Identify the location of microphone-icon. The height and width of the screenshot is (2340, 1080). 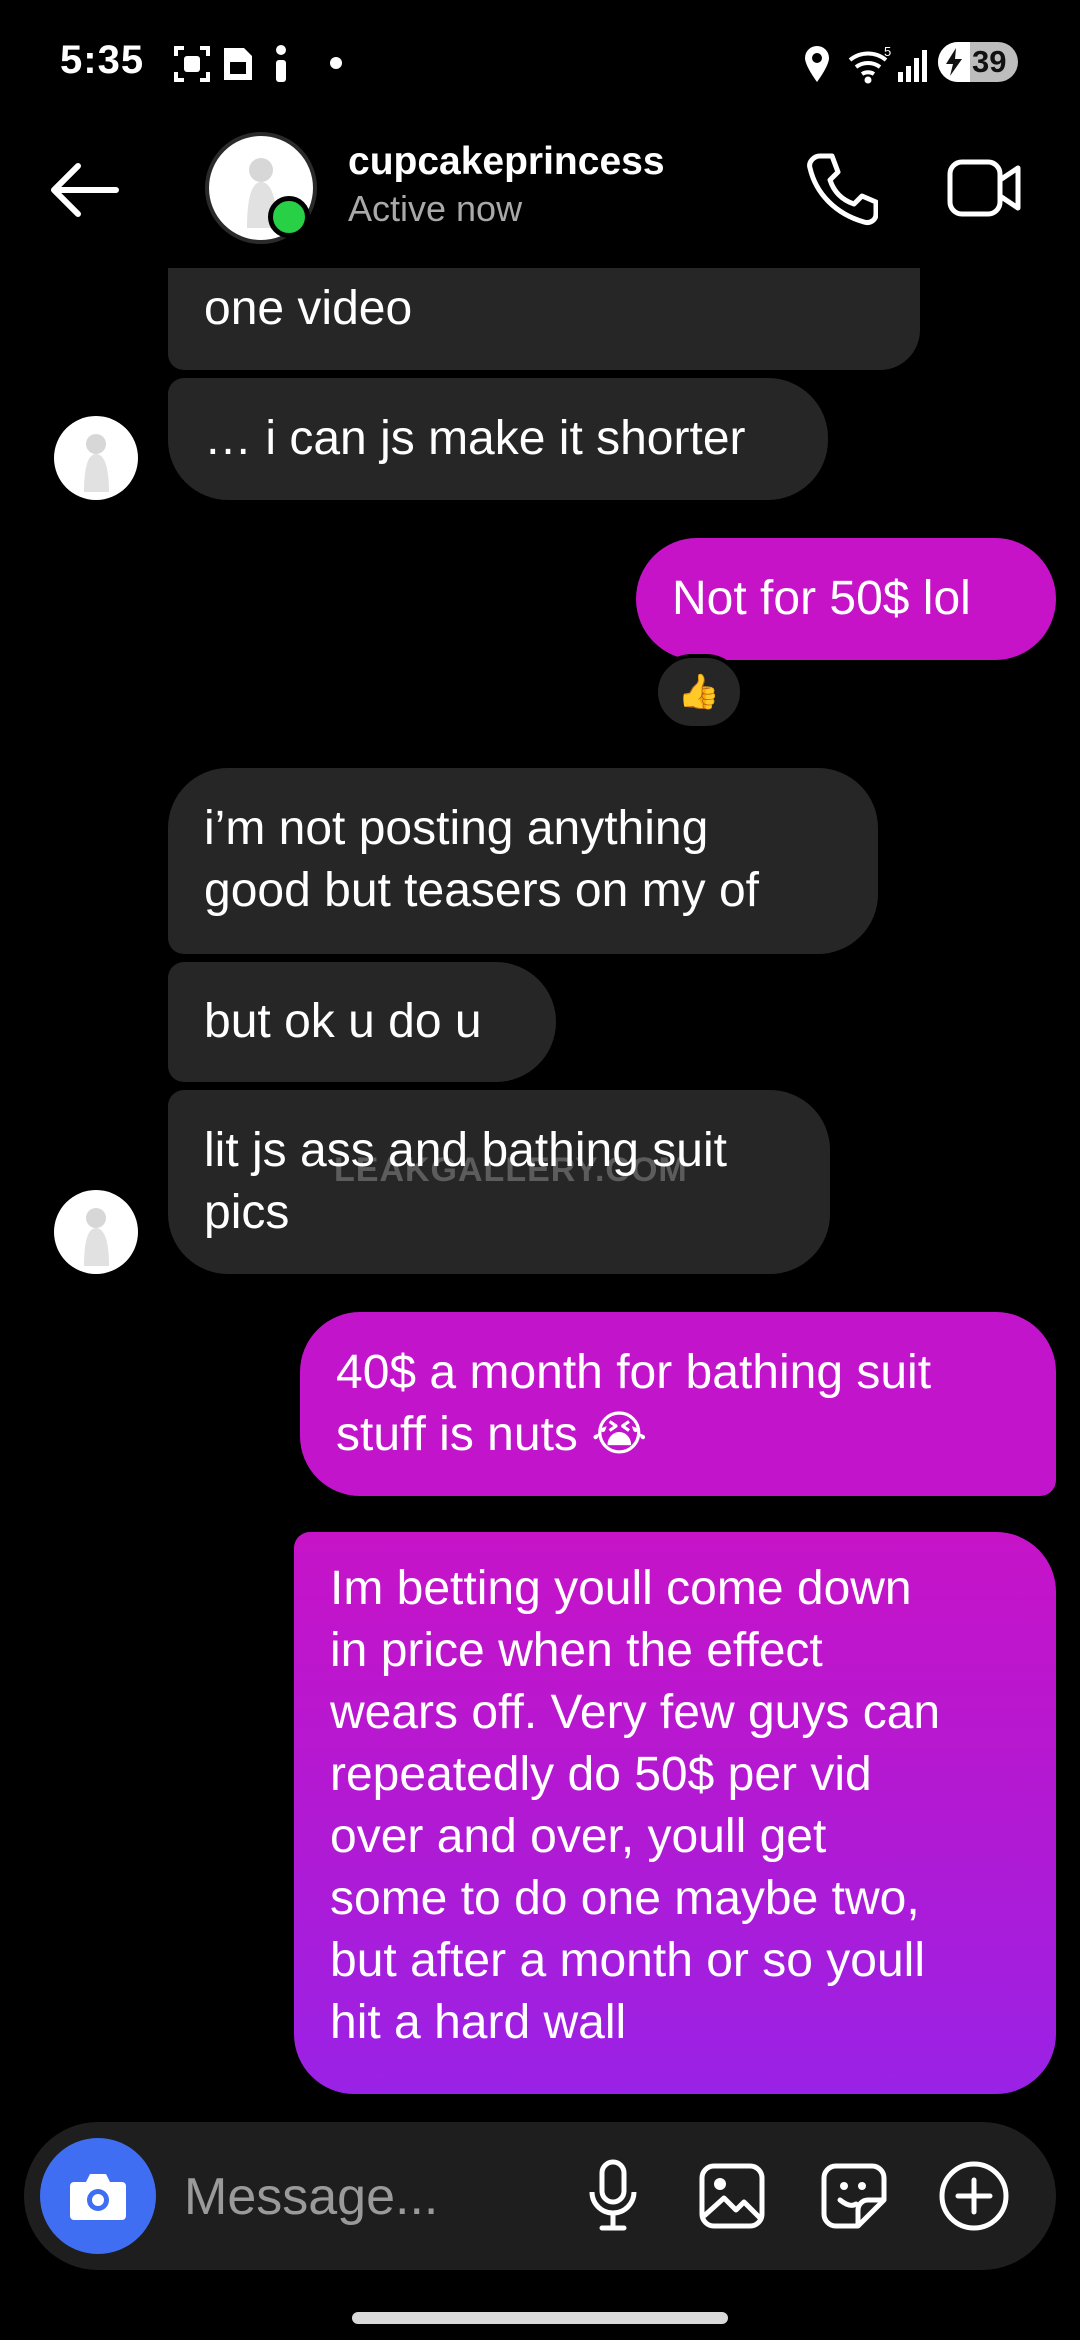
(613, 2196).